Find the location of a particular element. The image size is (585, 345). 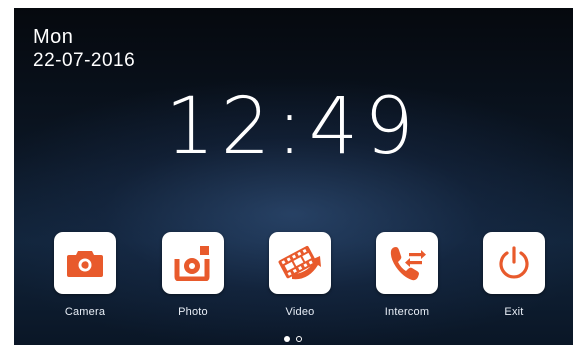

video-film-icon is located at coordinates (300, 263).